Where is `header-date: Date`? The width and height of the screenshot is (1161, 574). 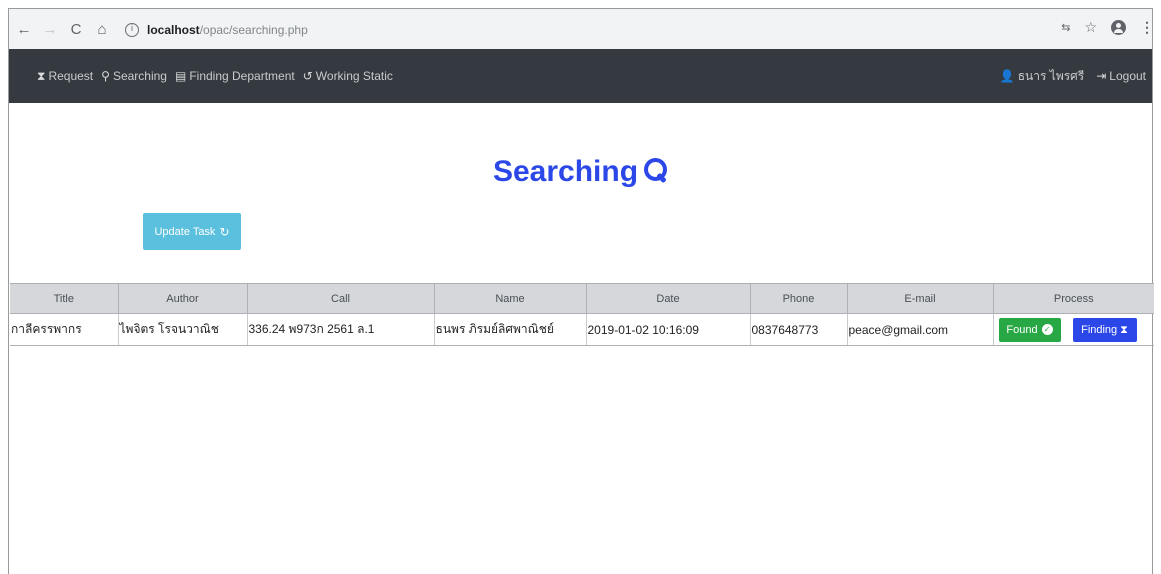
header-date: Date is located at coordinates (667, 298).